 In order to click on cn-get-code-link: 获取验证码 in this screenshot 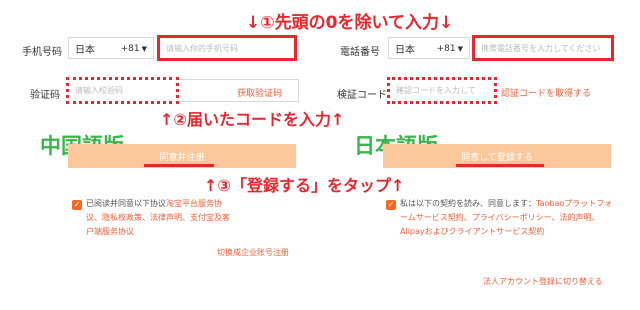, I will do `click(259, 92)`.